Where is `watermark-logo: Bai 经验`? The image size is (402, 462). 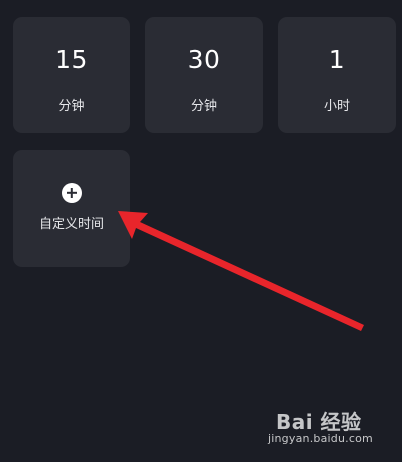 watermark-logo: Bai 经验 is located at coordinates (319, 422).